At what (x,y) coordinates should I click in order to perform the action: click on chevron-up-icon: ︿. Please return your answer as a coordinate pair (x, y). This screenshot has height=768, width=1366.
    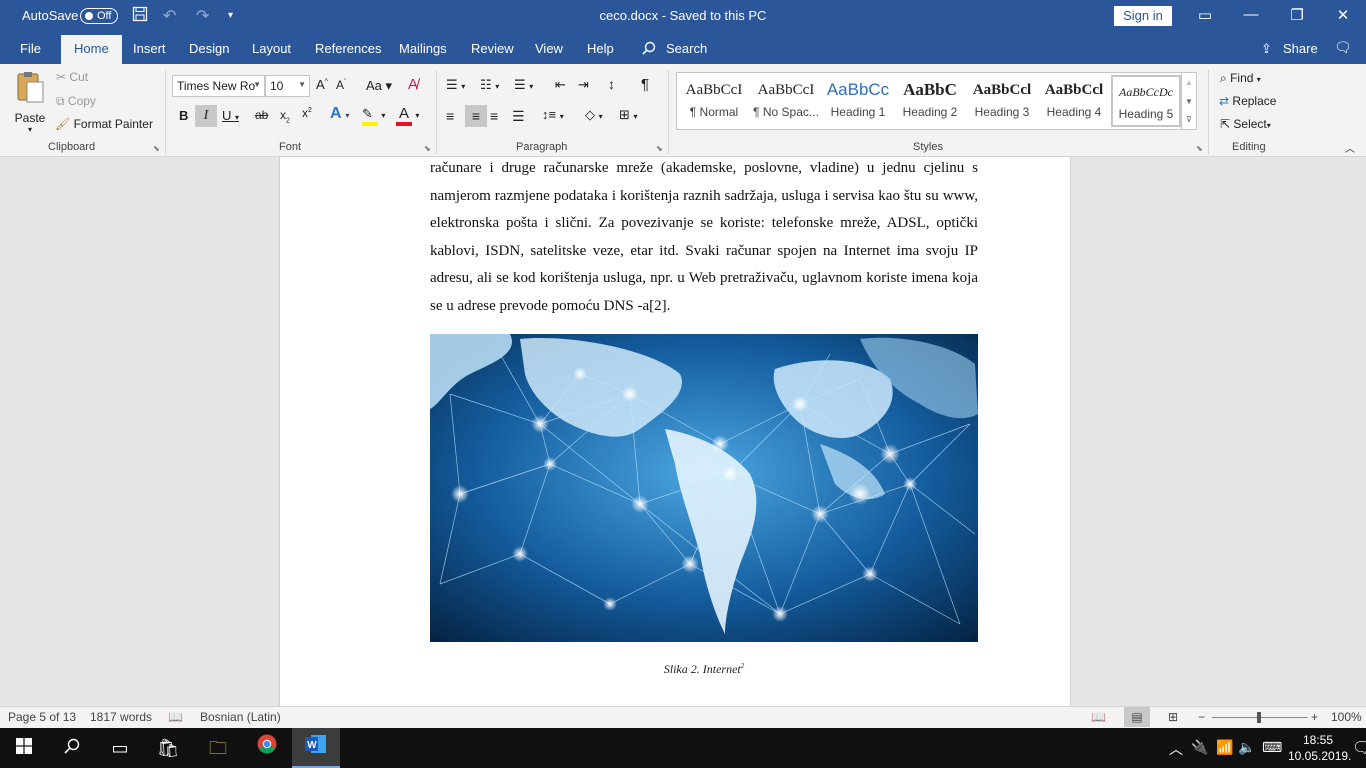
    Looking at the image, I should click on (1176, 749).